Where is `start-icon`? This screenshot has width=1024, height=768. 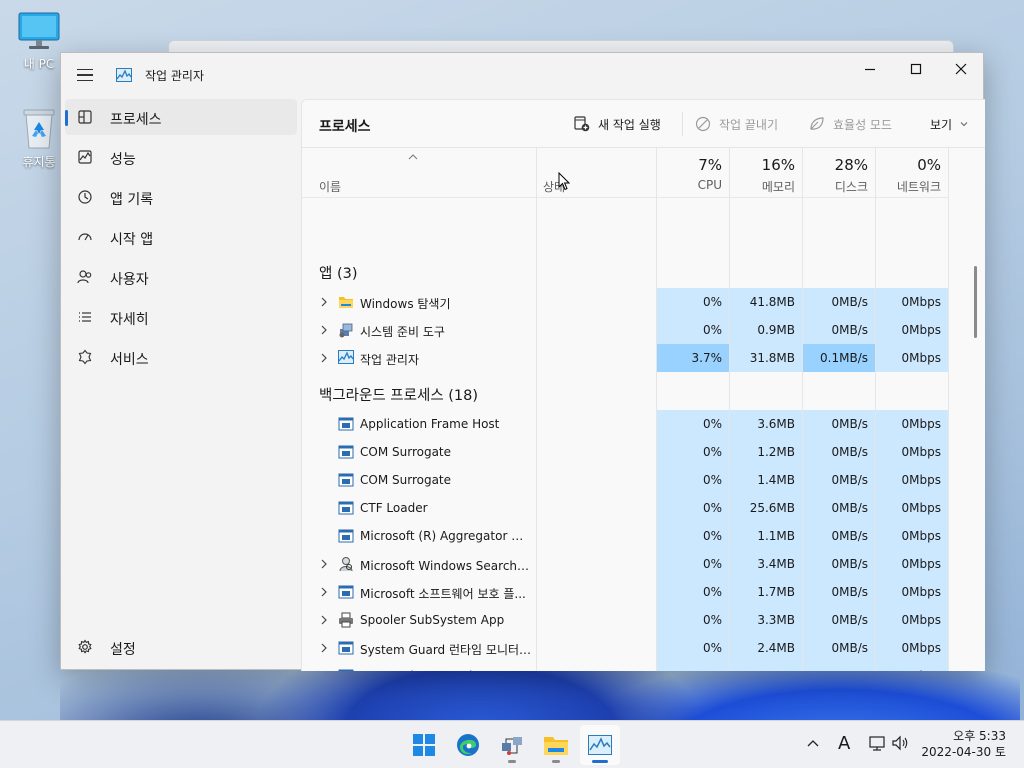
start-icon is located at coordinates (424, 745).